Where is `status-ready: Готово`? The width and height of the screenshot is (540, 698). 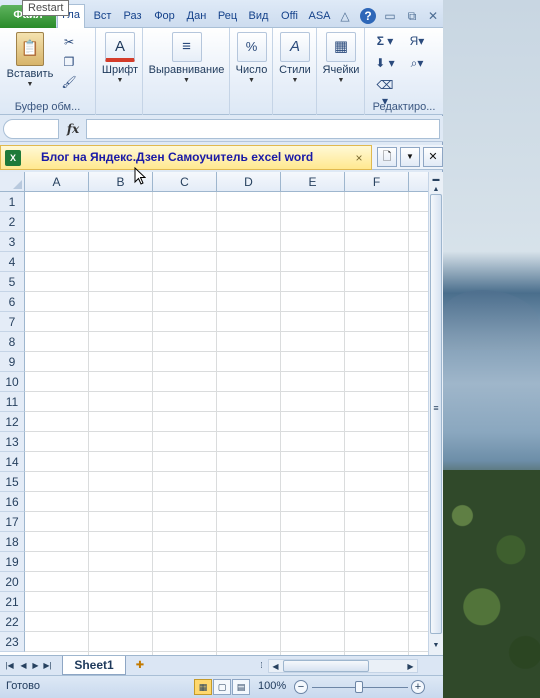 status-ready: Готово is located at coordinates (23, 686).